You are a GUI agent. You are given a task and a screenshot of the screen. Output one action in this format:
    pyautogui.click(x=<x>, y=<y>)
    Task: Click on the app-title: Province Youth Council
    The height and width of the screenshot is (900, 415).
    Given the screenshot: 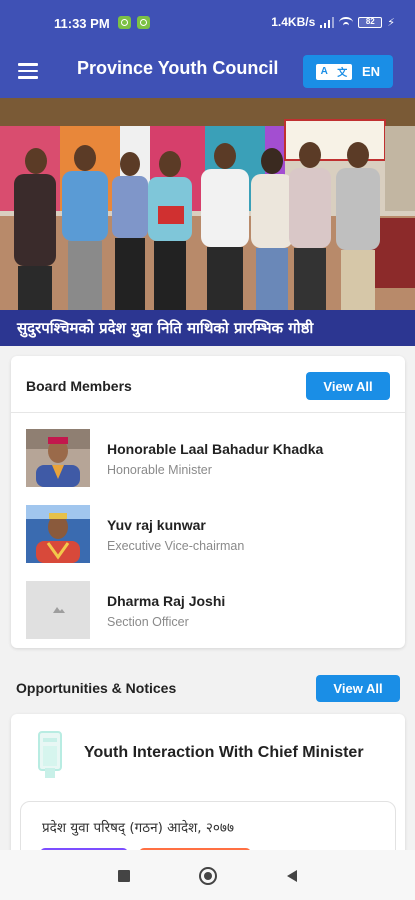 What is the action you would take?
    pyautogui.click(x=178, y=68)
    